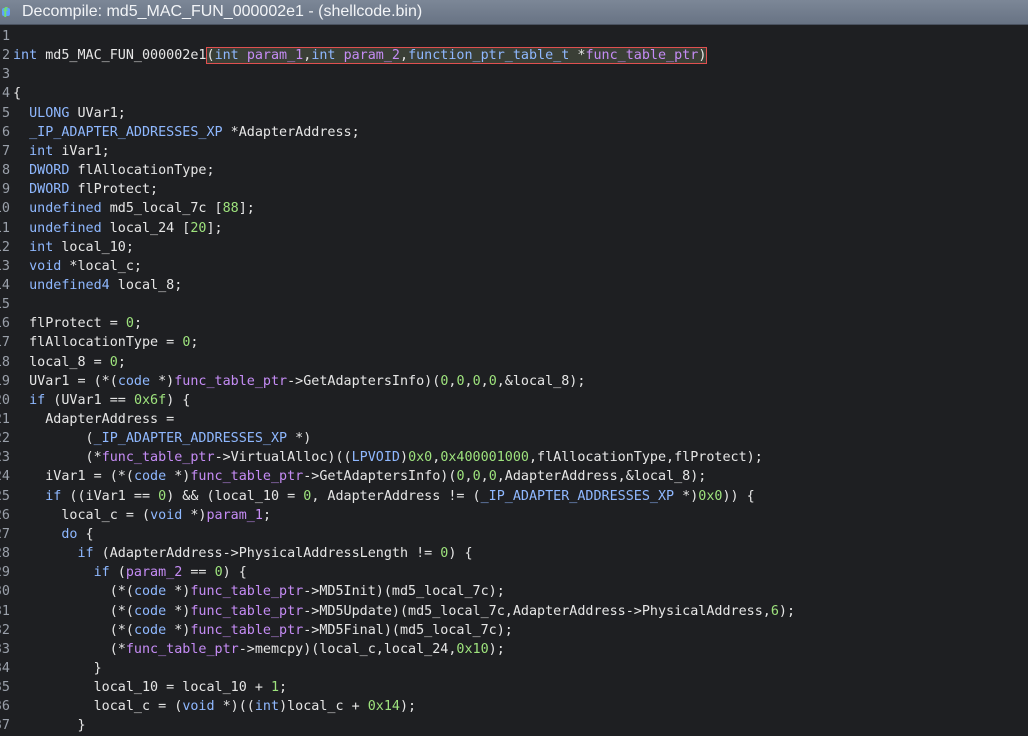 The image size is (1028, 736). I want to click on code-text: (_IP_ADAPTER_ADDRESSES_XP *), so click(162, 438).